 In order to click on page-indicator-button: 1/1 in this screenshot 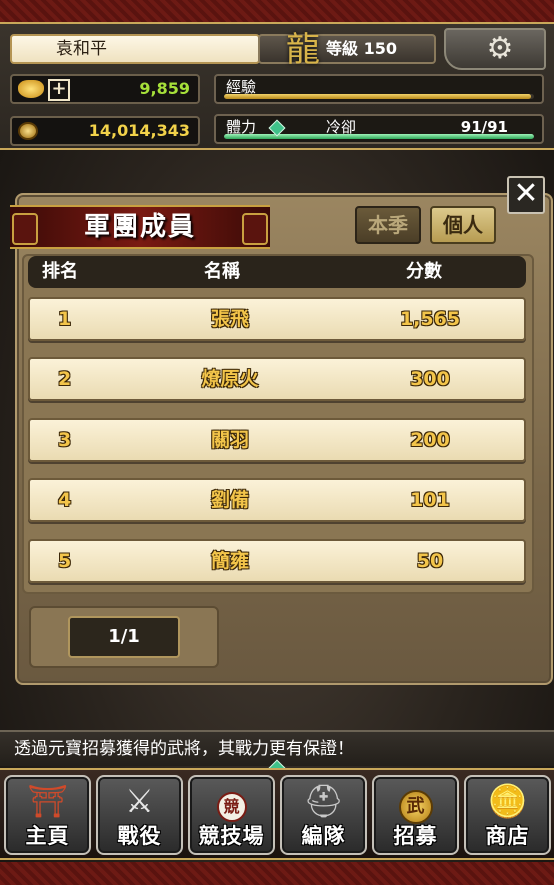, I will do `click(124, 637)`.